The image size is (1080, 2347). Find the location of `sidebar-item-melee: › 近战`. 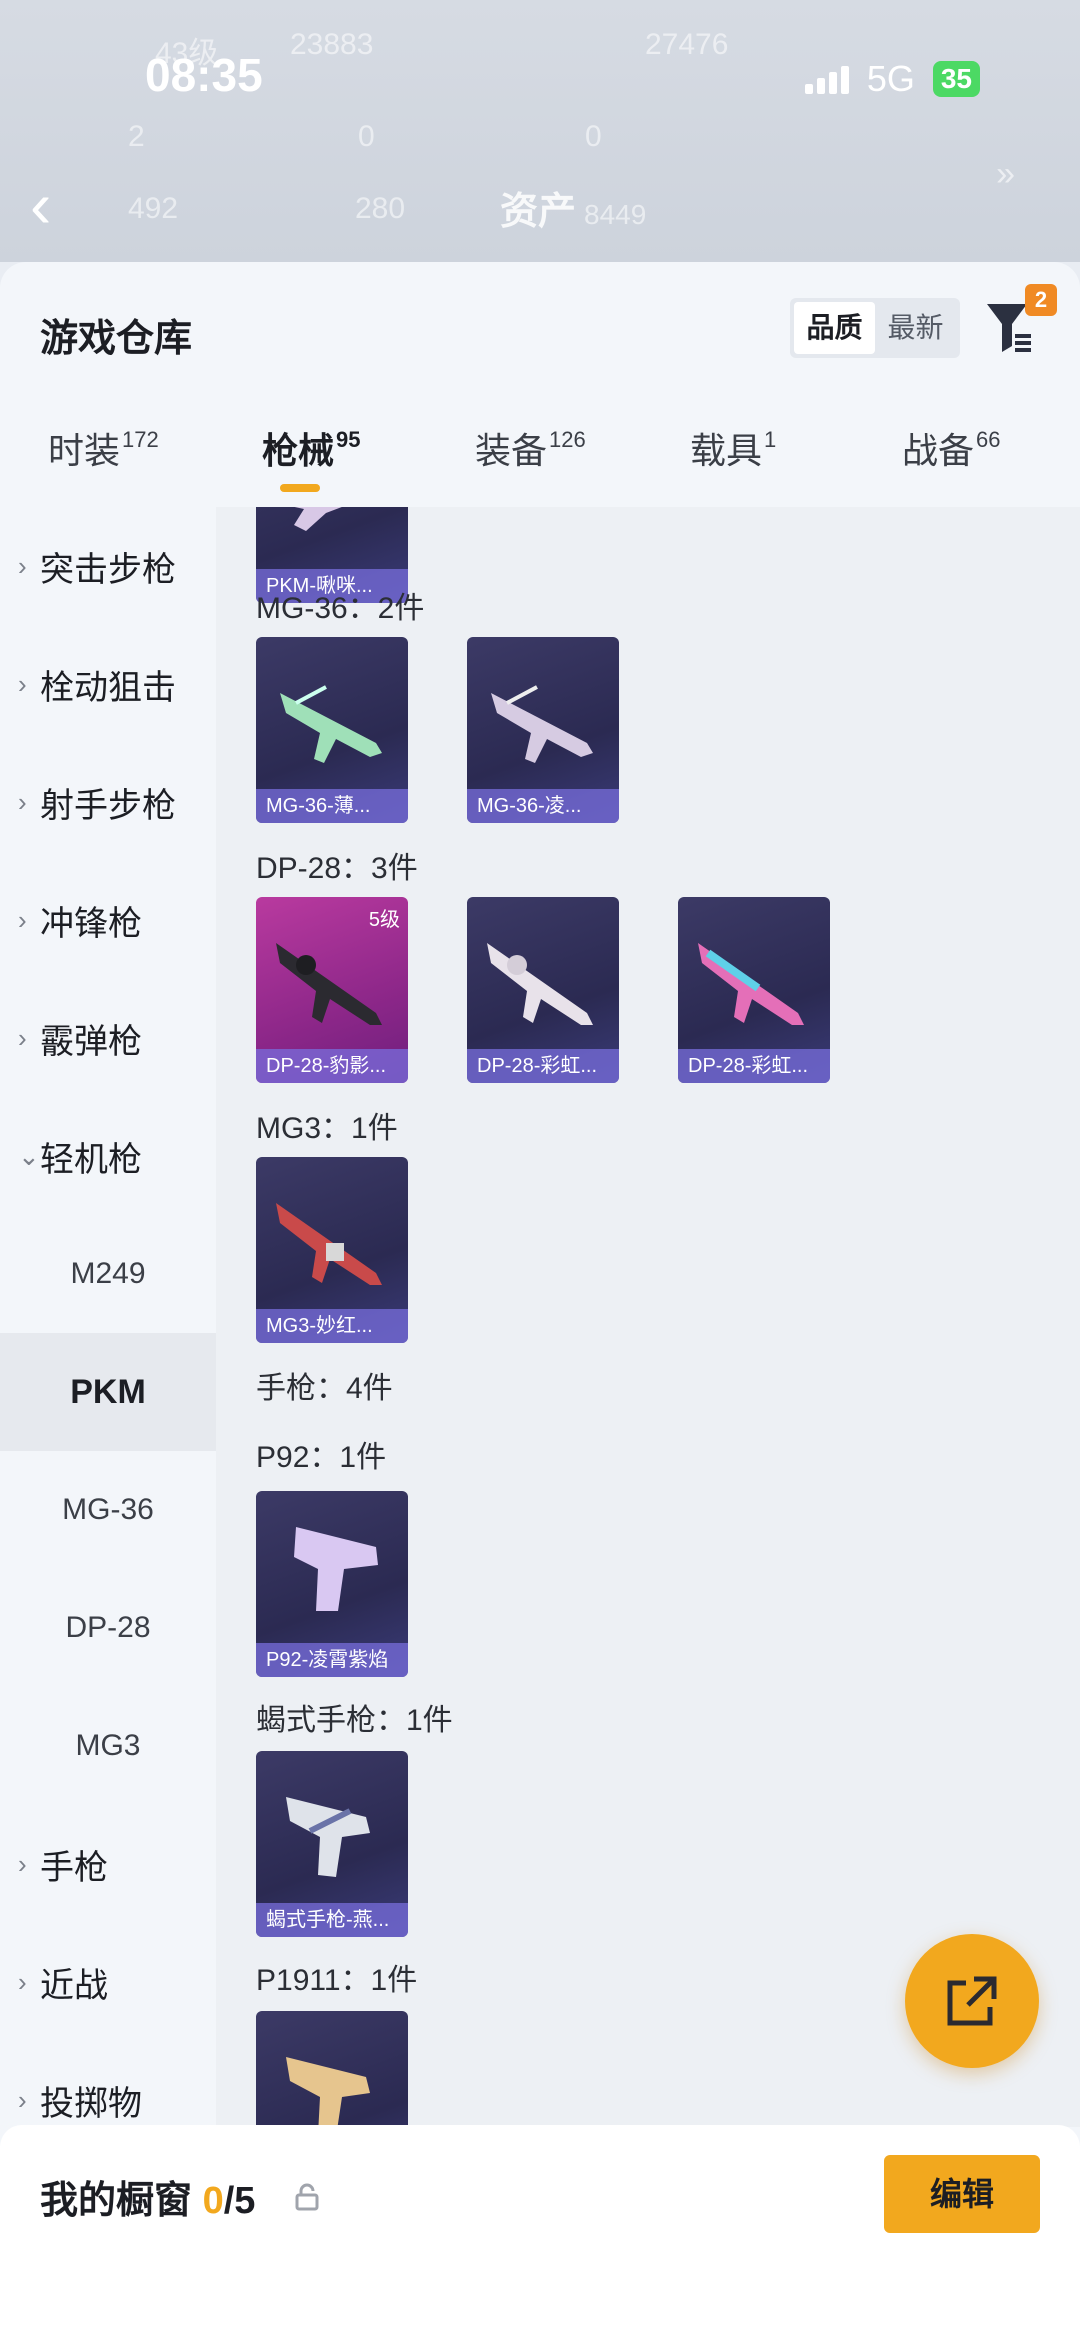

sidebar-item-melee: › 近战 is located at coordinates (108, 1982).